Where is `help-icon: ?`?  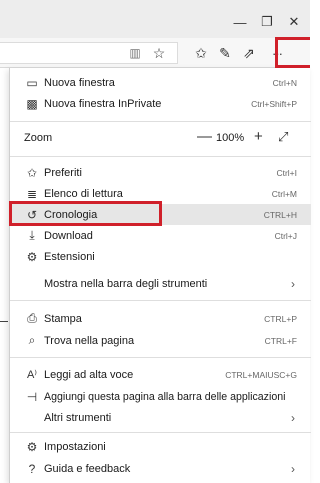
help-icon: ? is located at coordinates (32, 468).